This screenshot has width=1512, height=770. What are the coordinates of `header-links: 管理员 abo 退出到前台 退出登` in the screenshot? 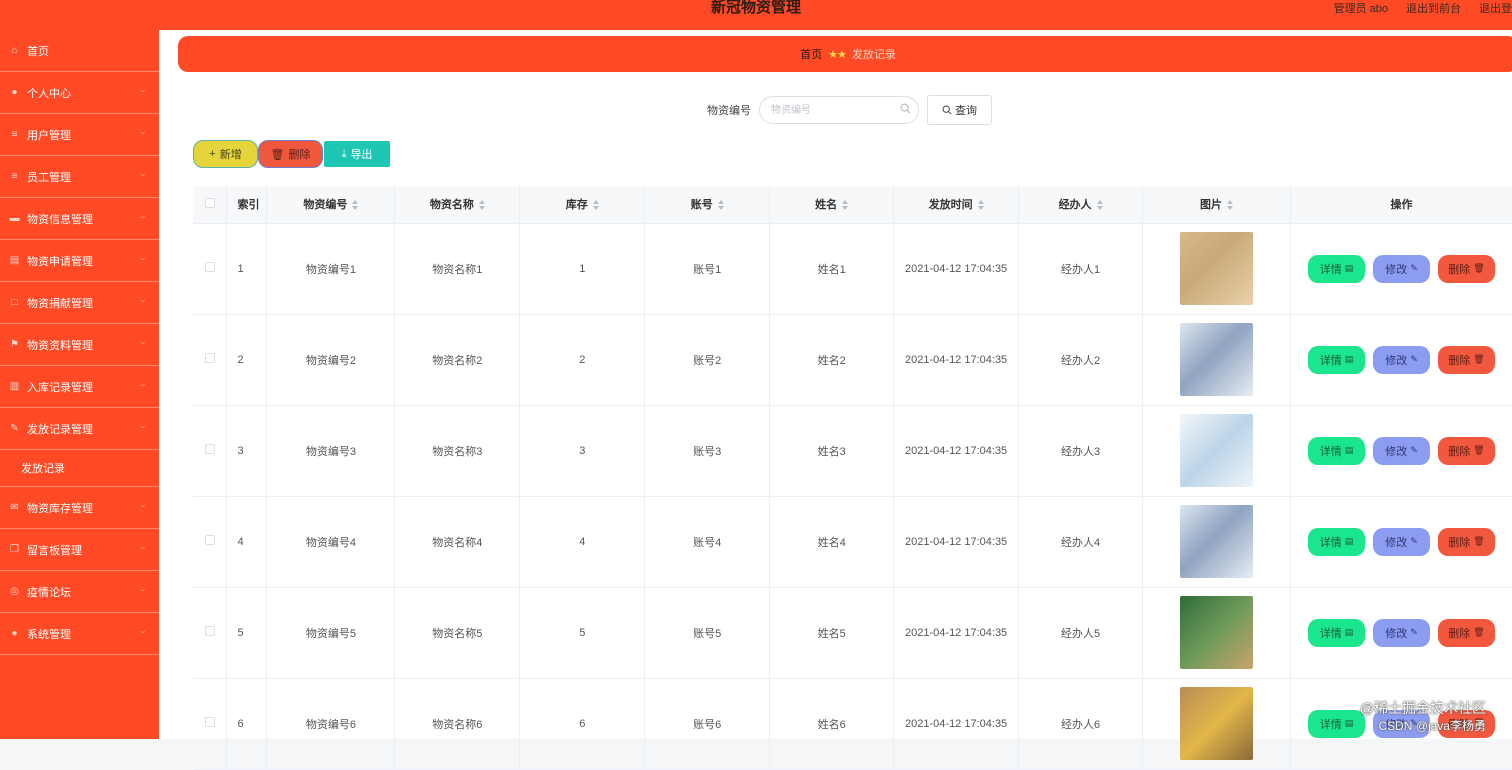 It's located at (1423, 7).